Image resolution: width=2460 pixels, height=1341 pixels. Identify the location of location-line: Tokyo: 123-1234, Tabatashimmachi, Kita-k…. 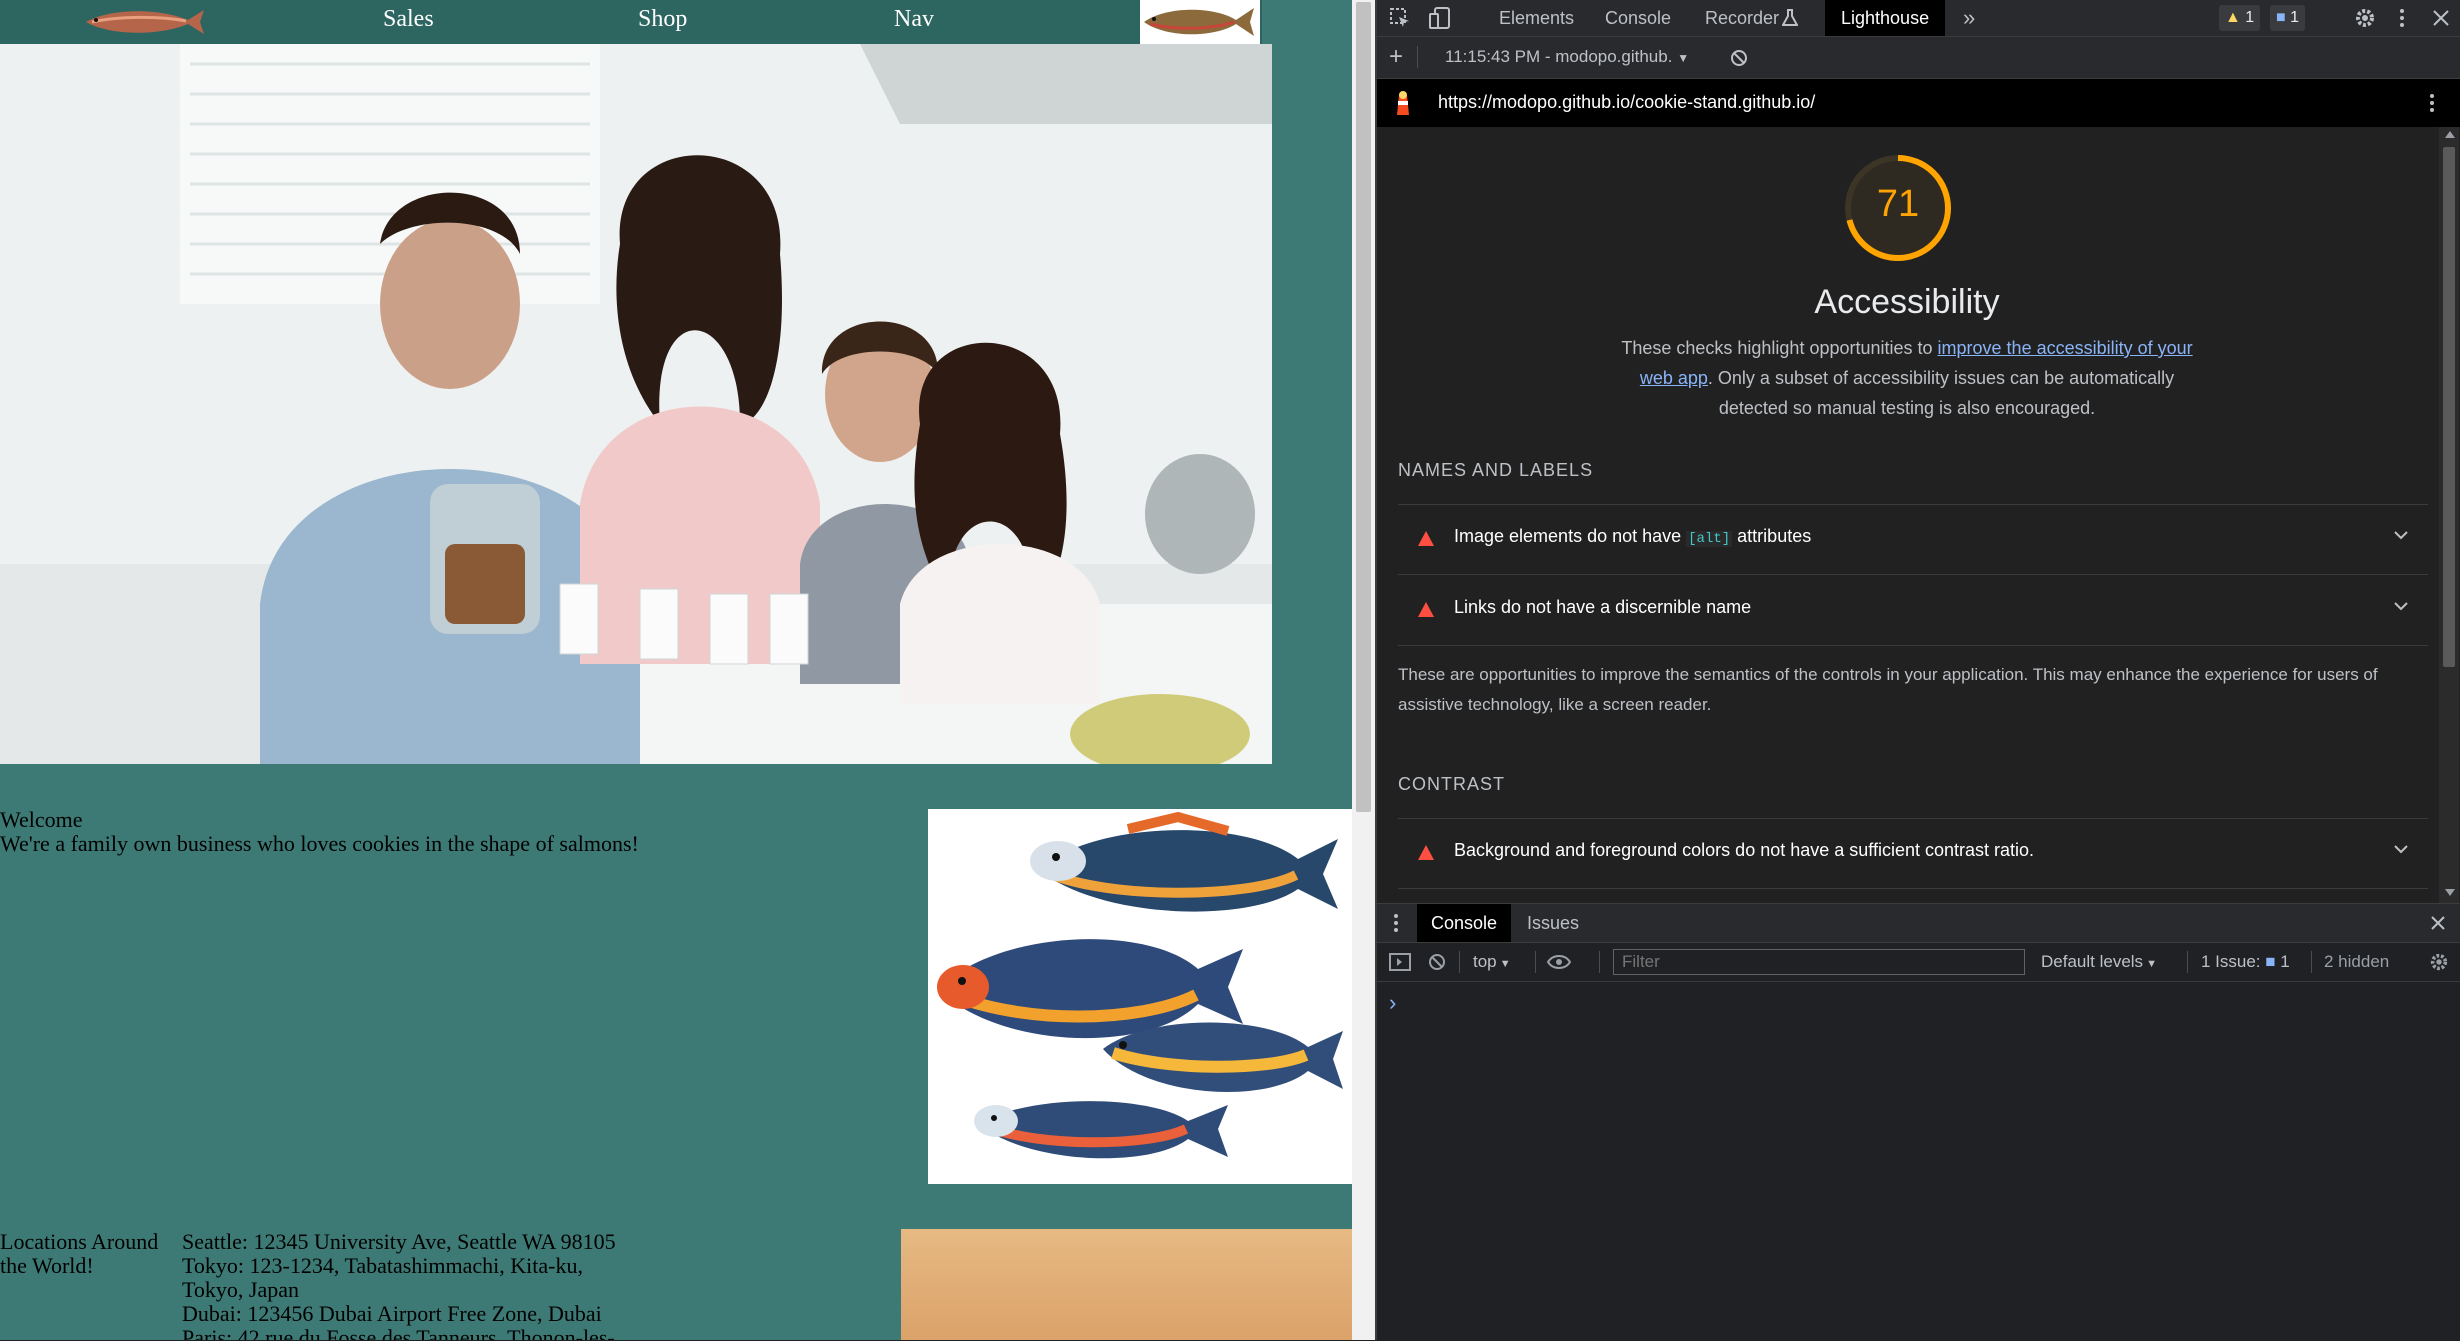
(382, 1265).